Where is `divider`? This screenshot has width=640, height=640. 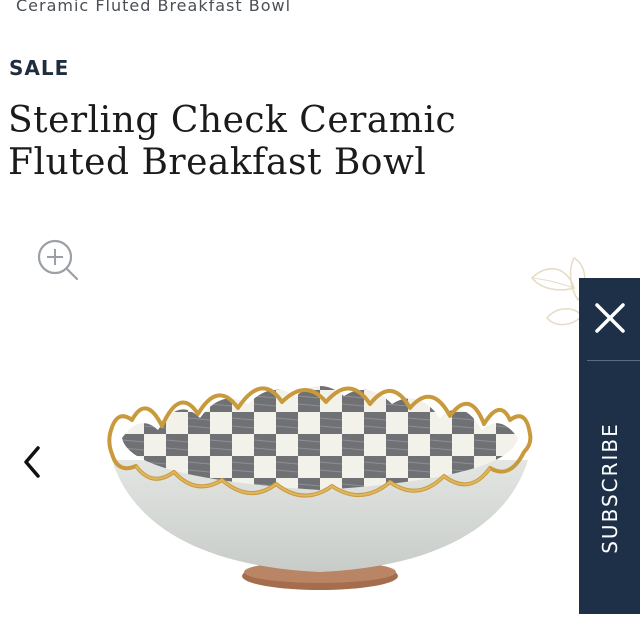
divider is located at coordinates (613, 360).